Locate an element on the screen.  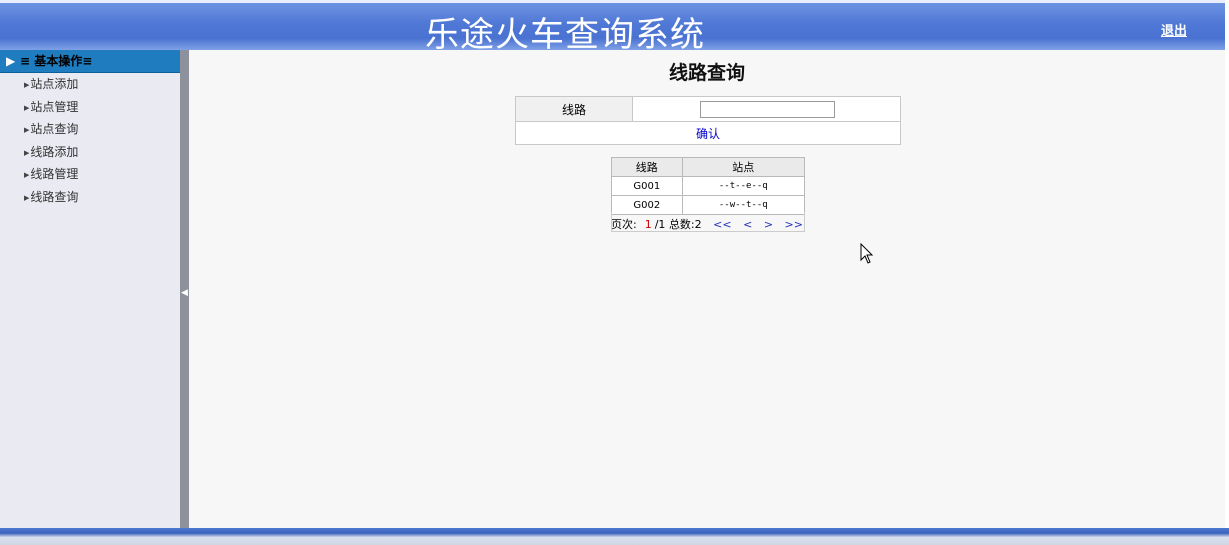
pagination: 页次: 1/1 总数:2 << < > >> is located at coordinates (708, 222).